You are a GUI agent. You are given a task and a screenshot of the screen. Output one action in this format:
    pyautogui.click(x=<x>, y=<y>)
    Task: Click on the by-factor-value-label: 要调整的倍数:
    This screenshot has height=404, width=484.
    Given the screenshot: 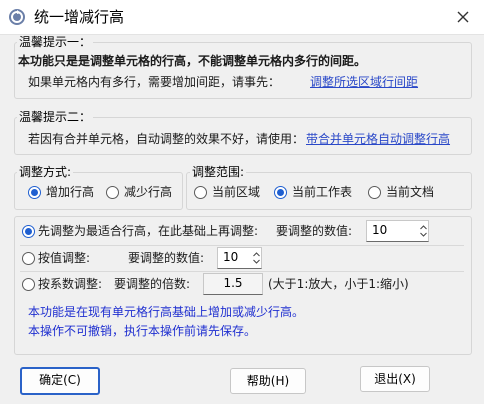 What is the action you would take?
    pyautogui.click(x=152, y=284)
    